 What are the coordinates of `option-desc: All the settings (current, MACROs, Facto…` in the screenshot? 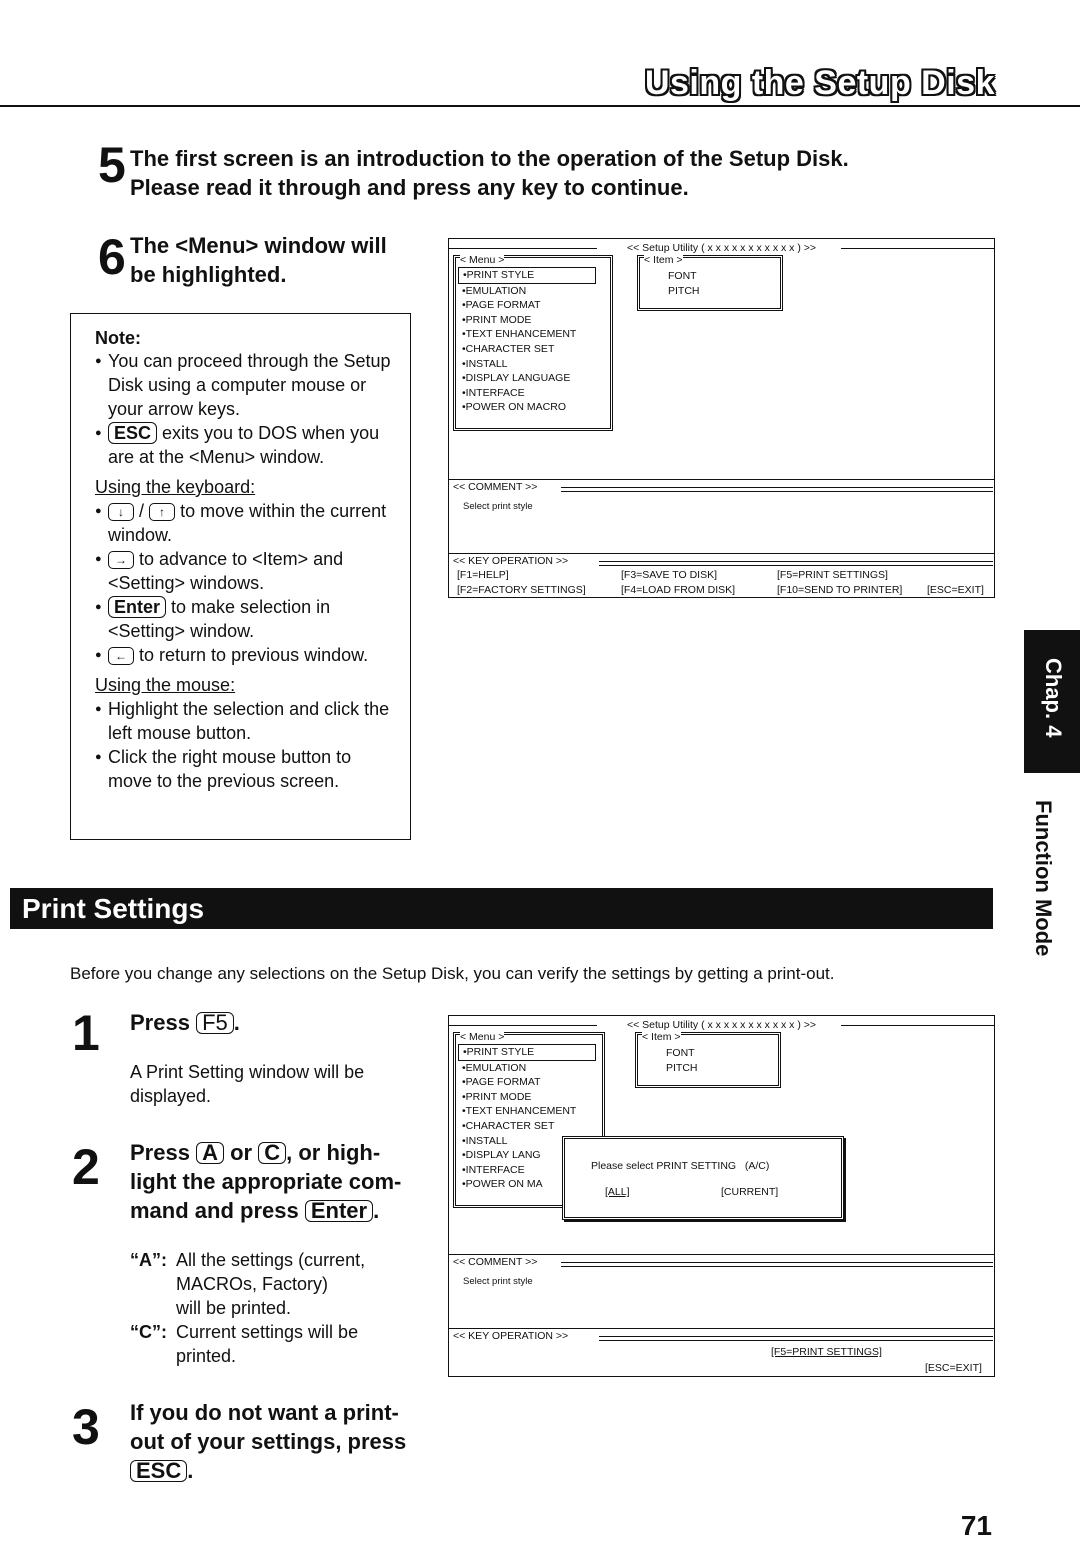 It's located at (270, 1284).